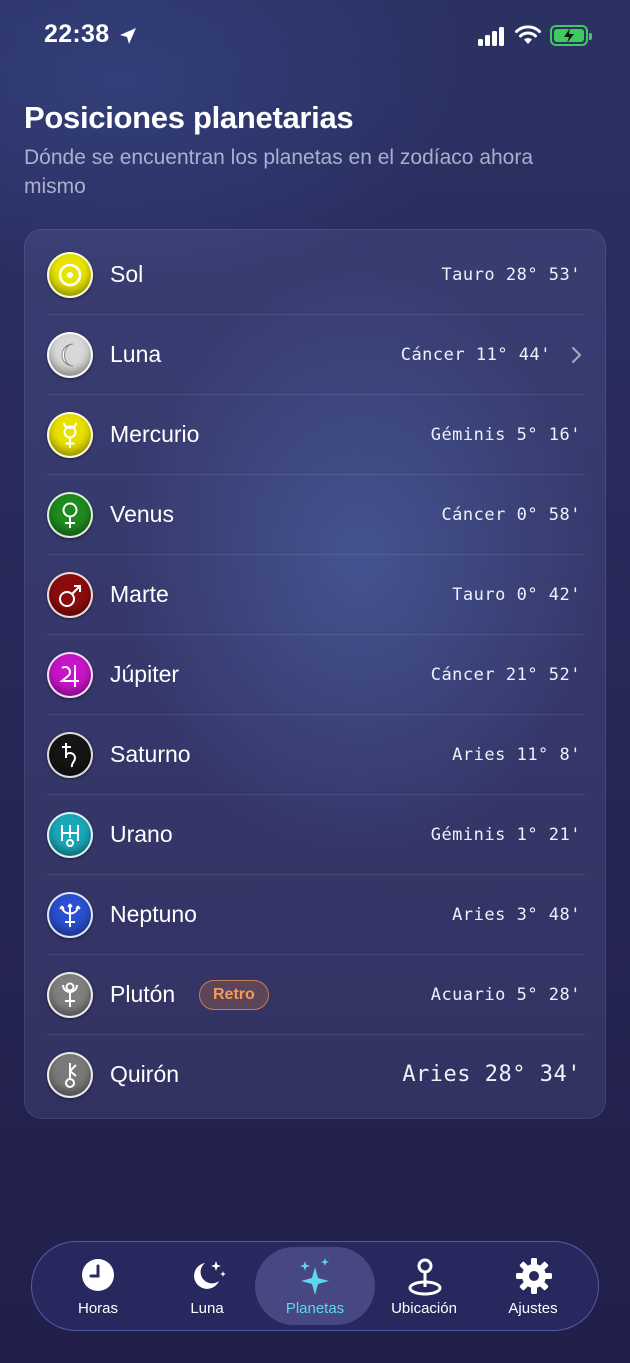 Image resolution: width=630 pixels, height=1363 pixels. I want to click on planet-row-quiron: Quirón Aries 28° 34', so click(315, 1075).